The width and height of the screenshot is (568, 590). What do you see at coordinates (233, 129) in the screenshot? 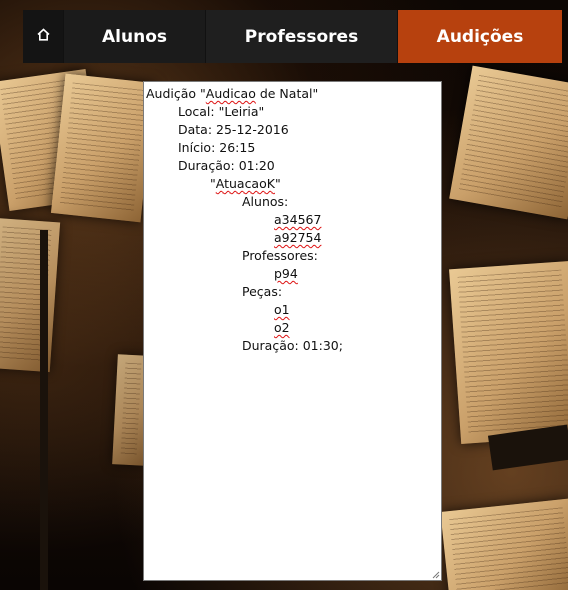
I see `line-data: Data: 25-12-2016` at bounding box center [233, 129].